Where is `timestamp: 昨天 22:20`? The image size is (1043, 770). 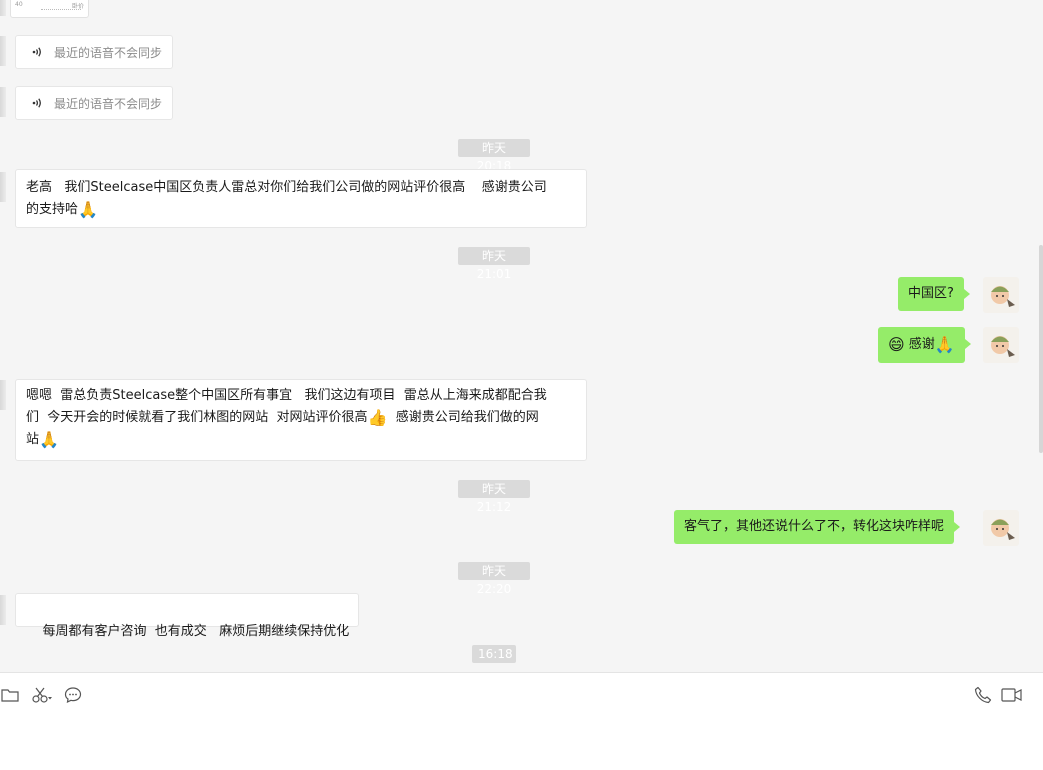
timestamp: 昨天 22:20 is located at coordinates (494, 579).